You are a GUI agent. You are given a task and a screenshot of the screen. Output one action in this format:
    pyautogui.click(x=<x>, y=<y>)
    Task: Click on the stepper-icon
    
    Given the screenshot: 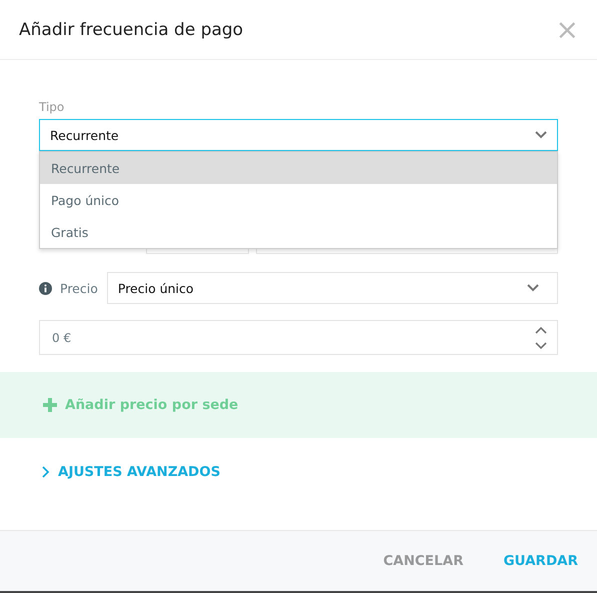 What is the action you would take?
    pyautogui.click(x=541, y=337)
    